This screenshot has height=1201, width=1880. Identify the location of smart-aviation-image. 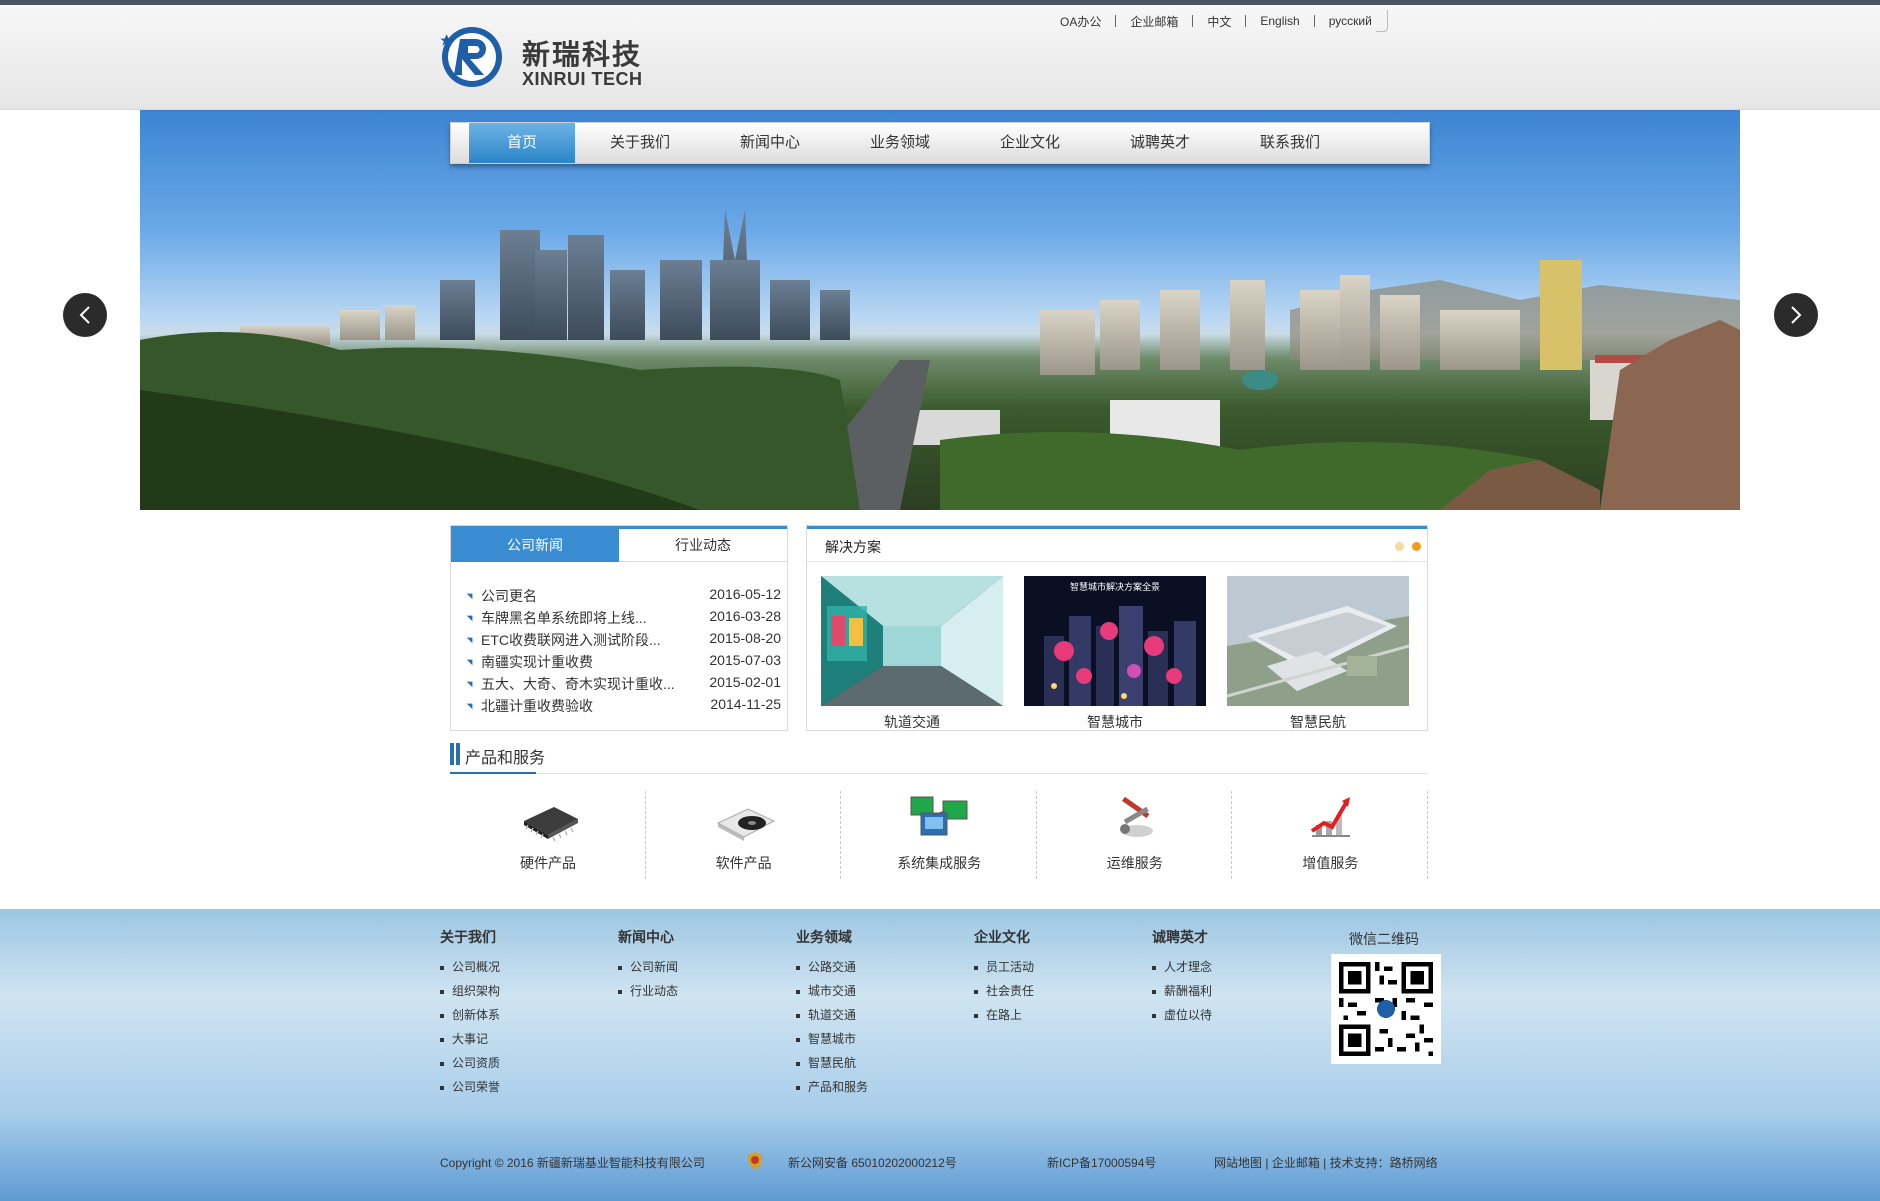
(1318, 641).